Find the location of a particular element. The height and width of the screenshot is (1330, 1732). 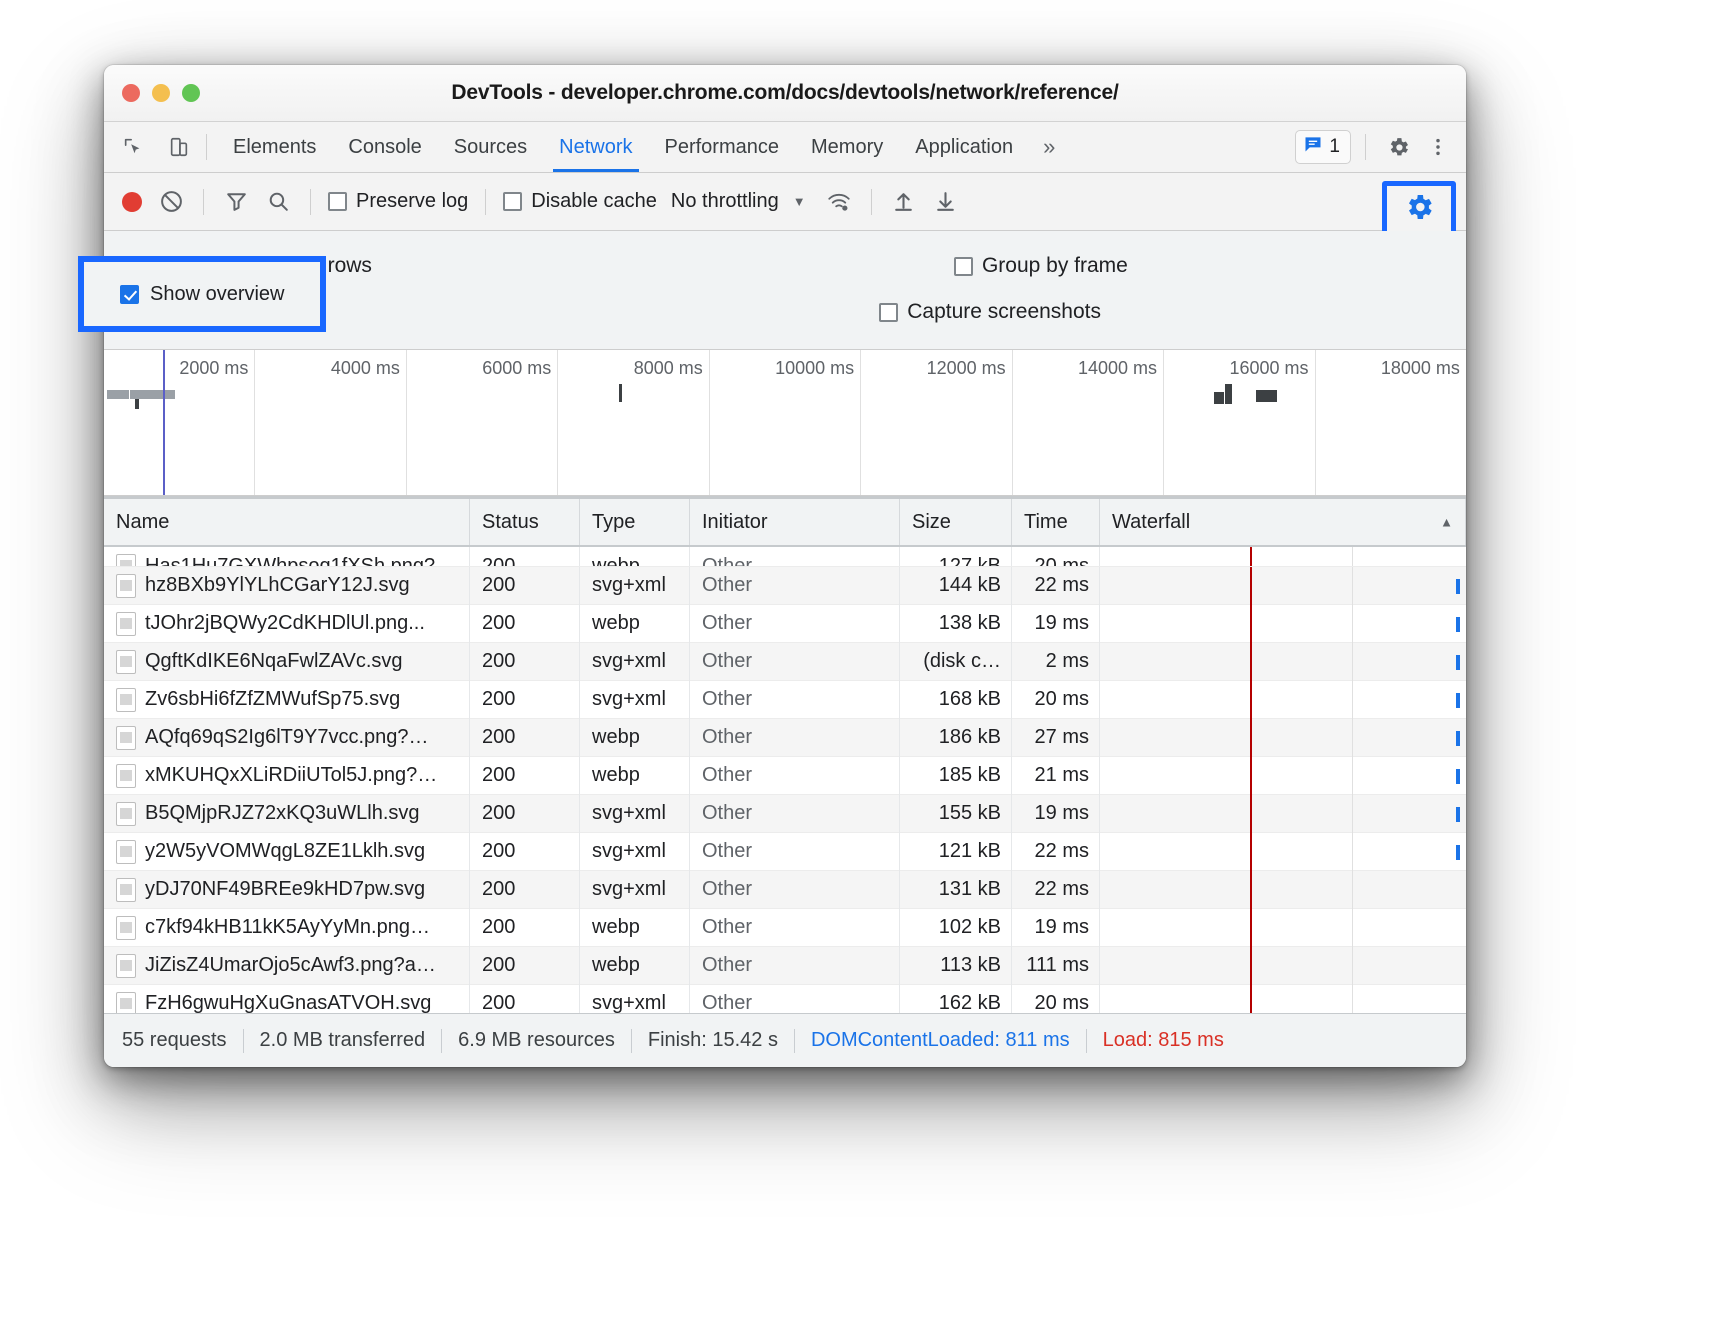

show-overview-box is located at coordinates (129, 294).